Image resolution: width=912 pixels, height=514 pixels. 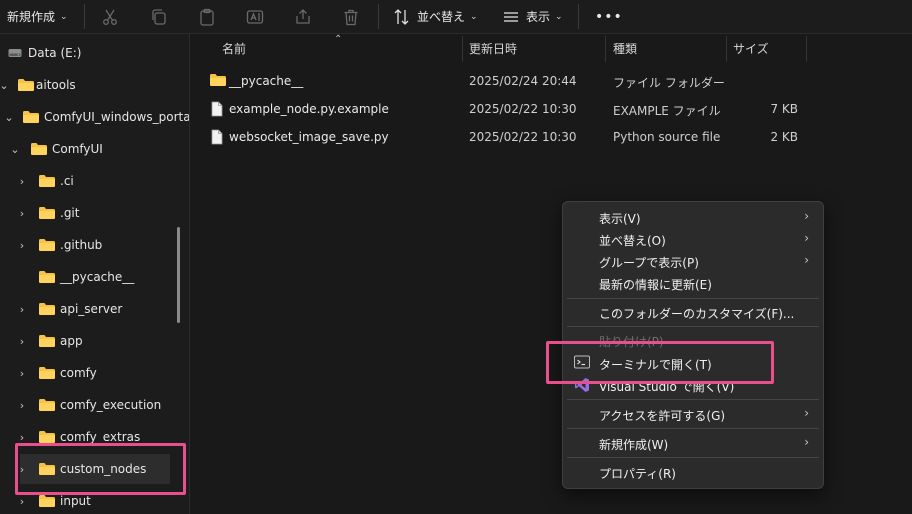 I want to click on sidebar-item-custom-nodes: › custom_nodes, so click(x=95, y=469).